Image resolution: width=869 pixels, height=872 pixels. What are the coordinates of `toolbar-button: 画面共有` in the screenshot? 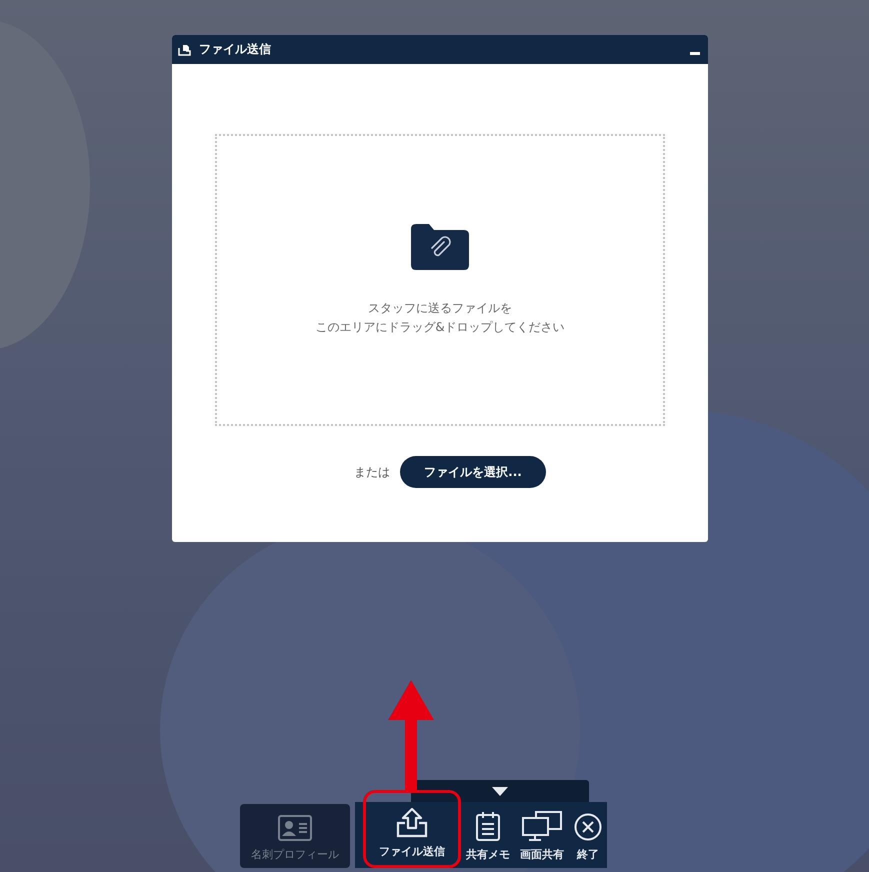 It's located at (542, 835).